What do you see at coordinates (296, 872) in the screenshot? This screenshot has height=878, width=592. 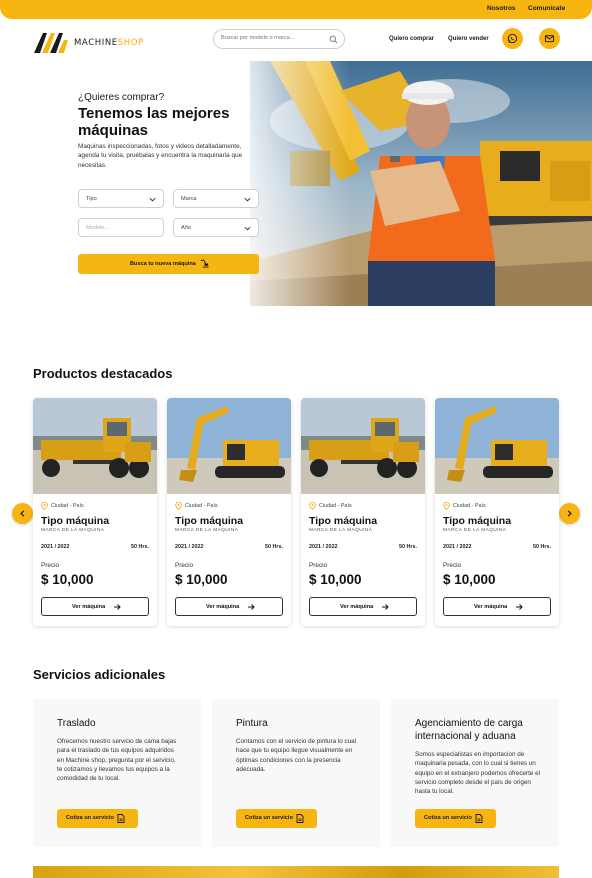 I see `bottom-banner` at bounding box center [296, 872].